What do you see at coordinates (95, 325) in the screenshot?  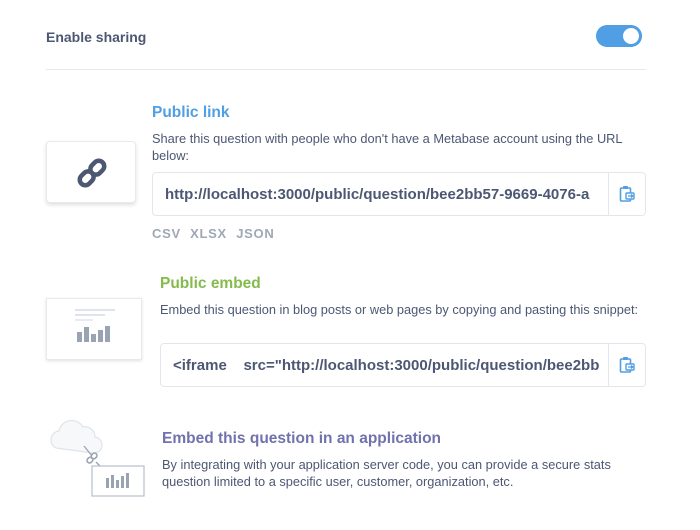 I see `embed-preview-icon` at bounding box center [95, 325].